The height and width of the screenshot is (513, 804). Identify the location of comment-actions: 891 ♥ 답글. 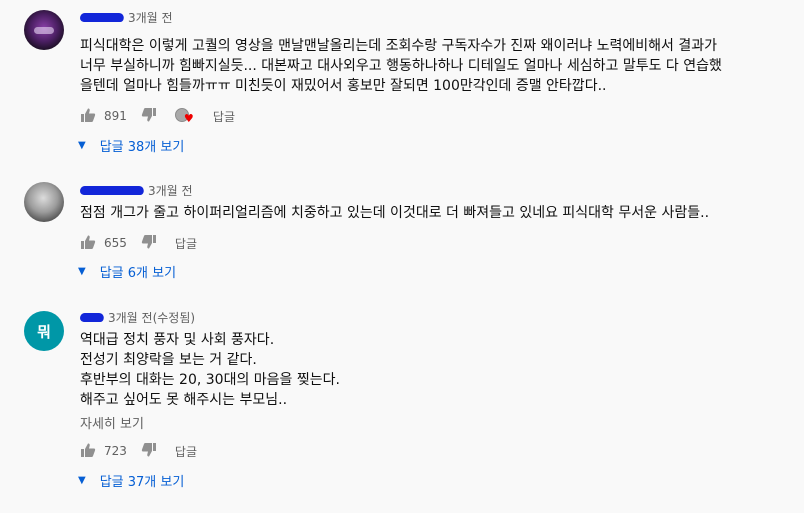
(157, 116).